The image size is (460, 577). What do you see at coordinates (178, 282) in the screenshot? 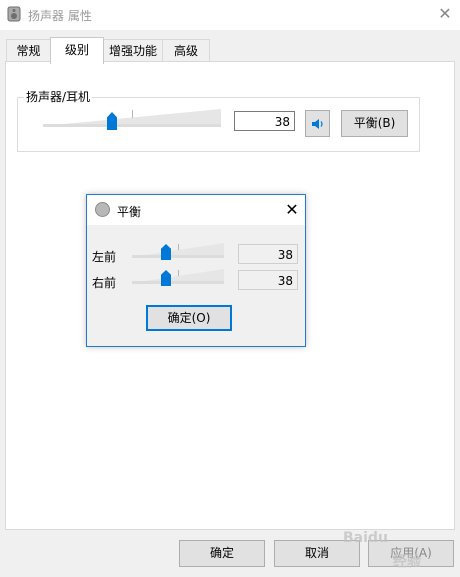
I see `right-slider-track` at bounding box center [178, 282].